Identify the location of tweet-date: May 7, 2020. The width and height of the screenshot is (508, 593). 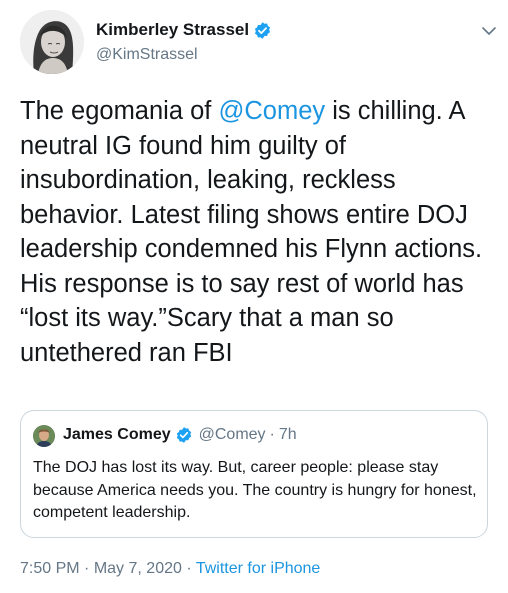
(138, 568).